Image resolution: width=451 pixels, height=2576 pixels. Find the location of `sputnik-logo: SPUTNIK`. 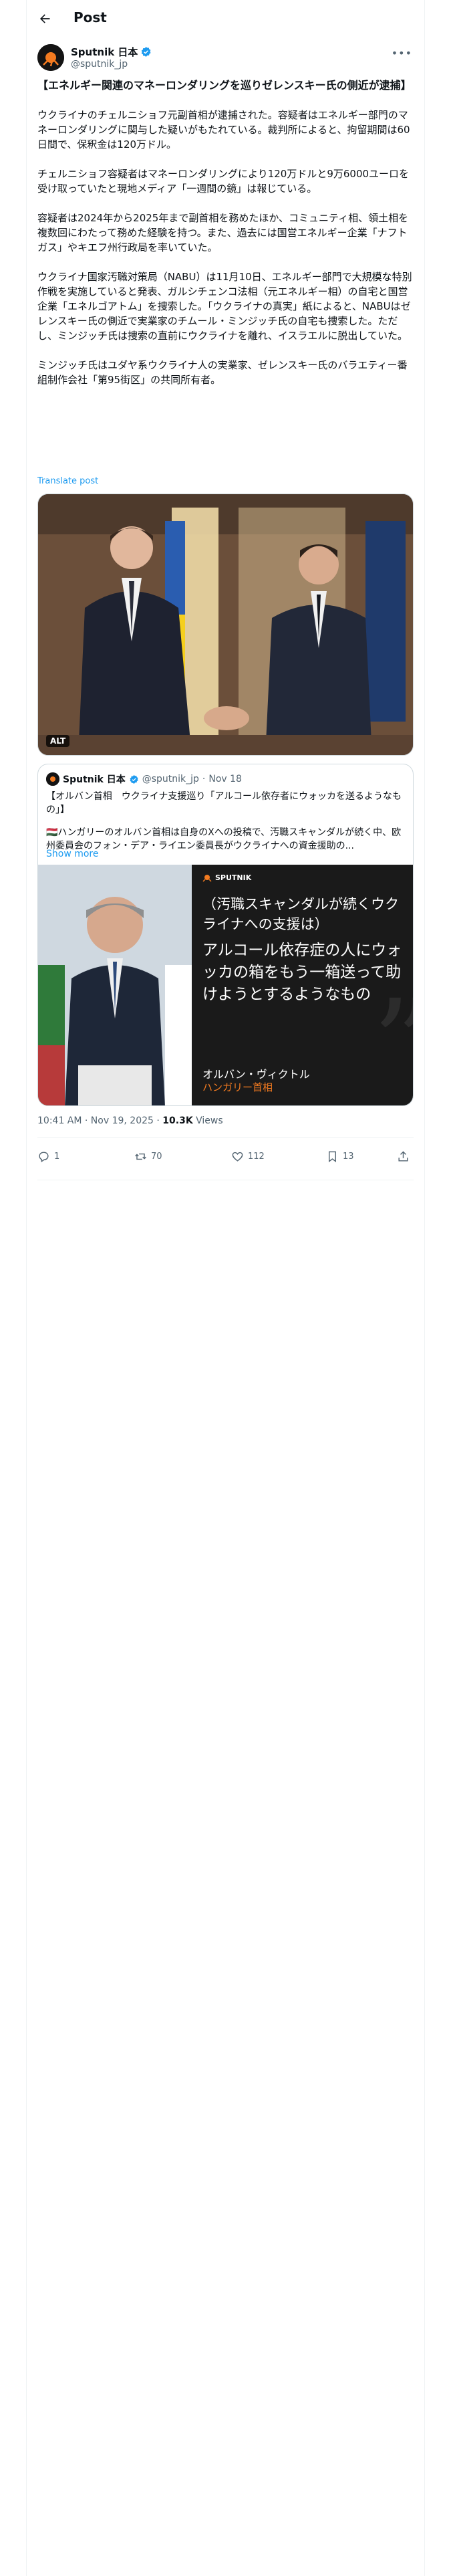

sputnik-logo: SPUTNIK is located at coordinates (226, 877).